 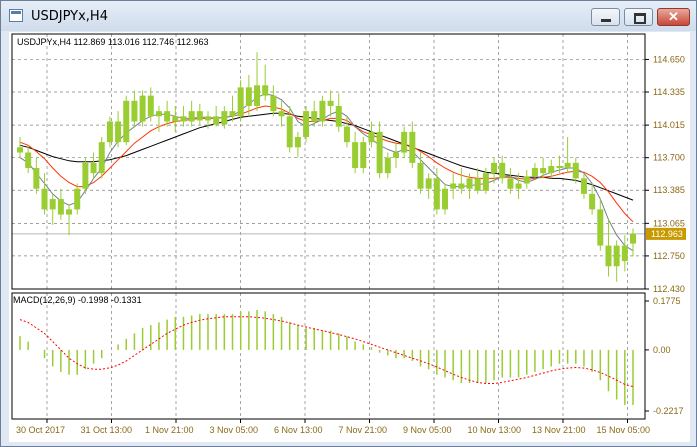 What do you see at coordinates (326, 352) in the screenshot?
I see `macd-signal-line` at bounding box center [326, 352].